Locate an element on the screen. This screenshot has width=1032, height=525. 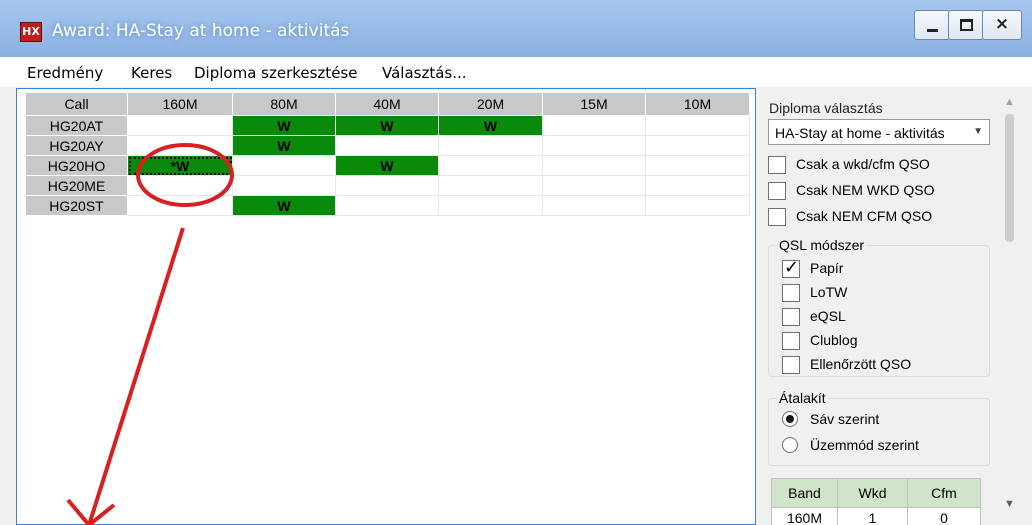
annotation-arrow-line is located at coordinates (136, 376).